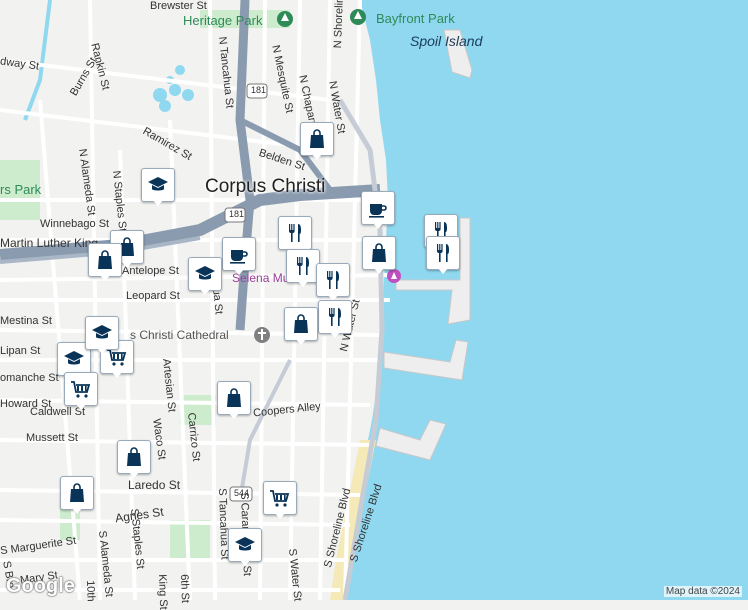 The image size is (748, 610). Describe the element at coordinates (265, 186) in the screenshot. I see `city-label: Corpus Christi` at that location.